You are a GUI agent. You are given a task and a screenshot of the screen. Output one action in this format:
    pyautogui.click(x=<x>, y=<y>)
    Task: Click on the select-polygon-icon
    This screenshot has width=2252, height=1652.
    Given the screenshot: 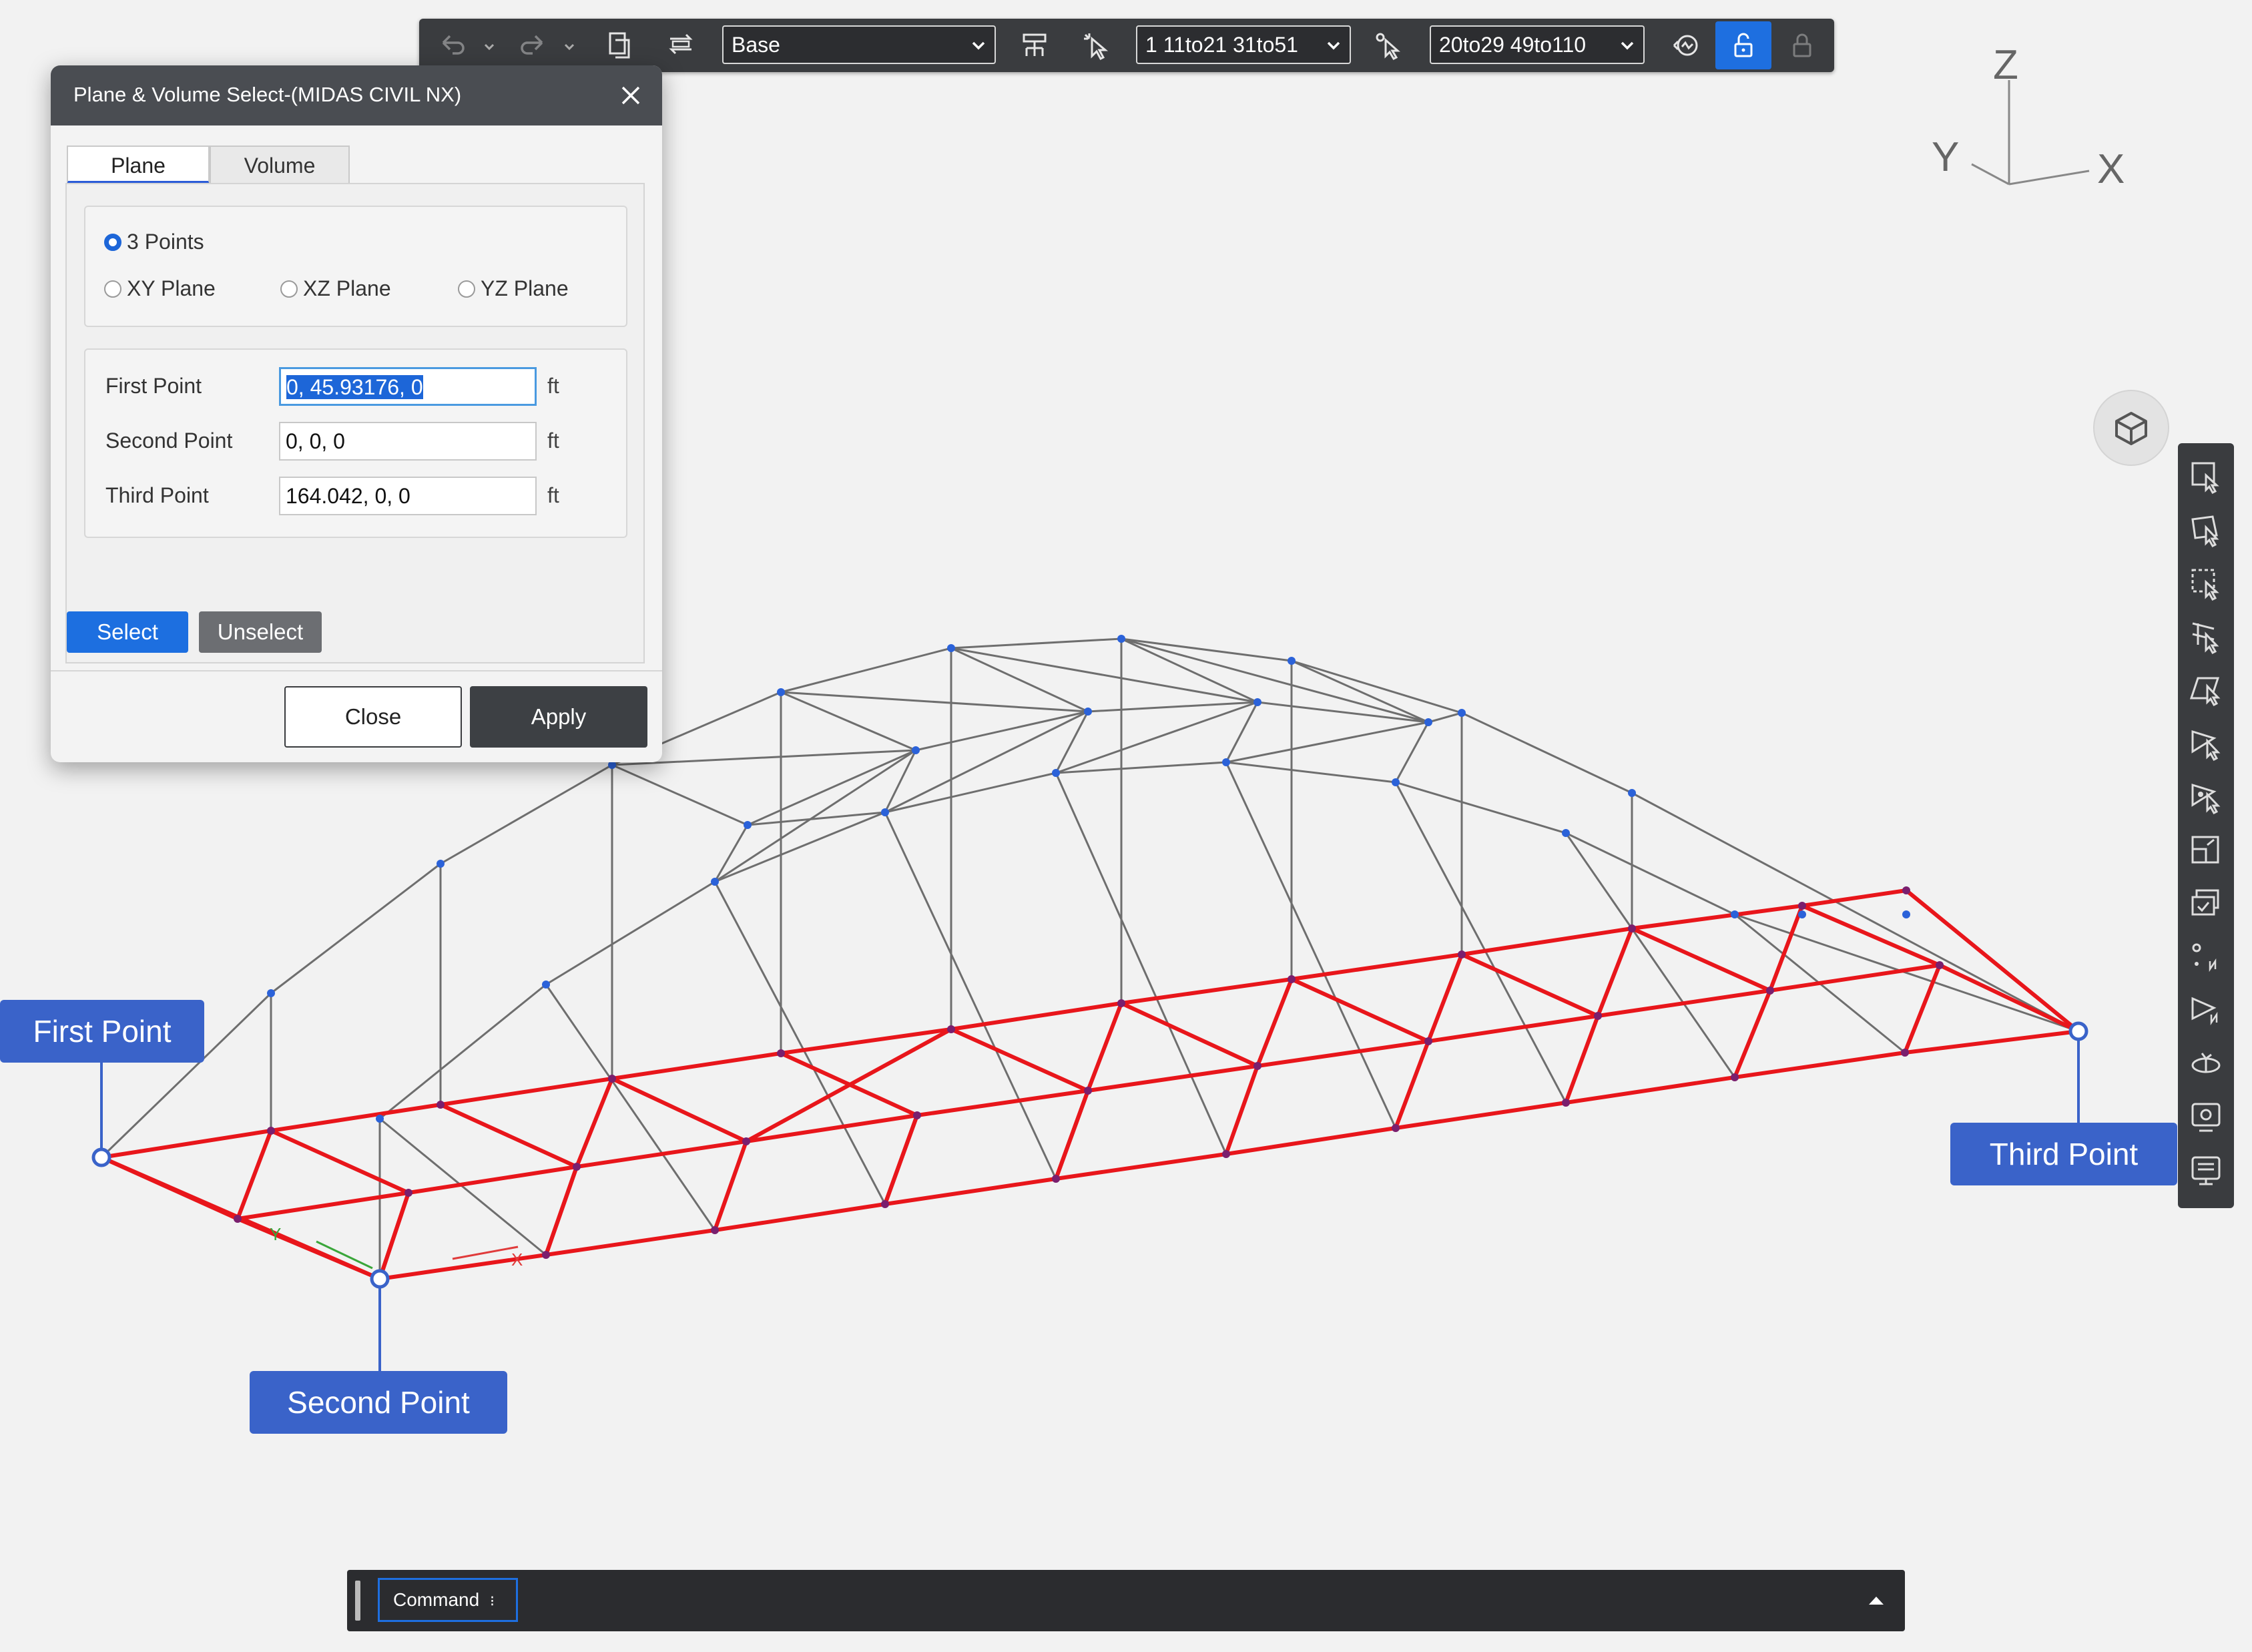 What is the action you would take?
    pyautogui.click(x=2206, y=583)
    